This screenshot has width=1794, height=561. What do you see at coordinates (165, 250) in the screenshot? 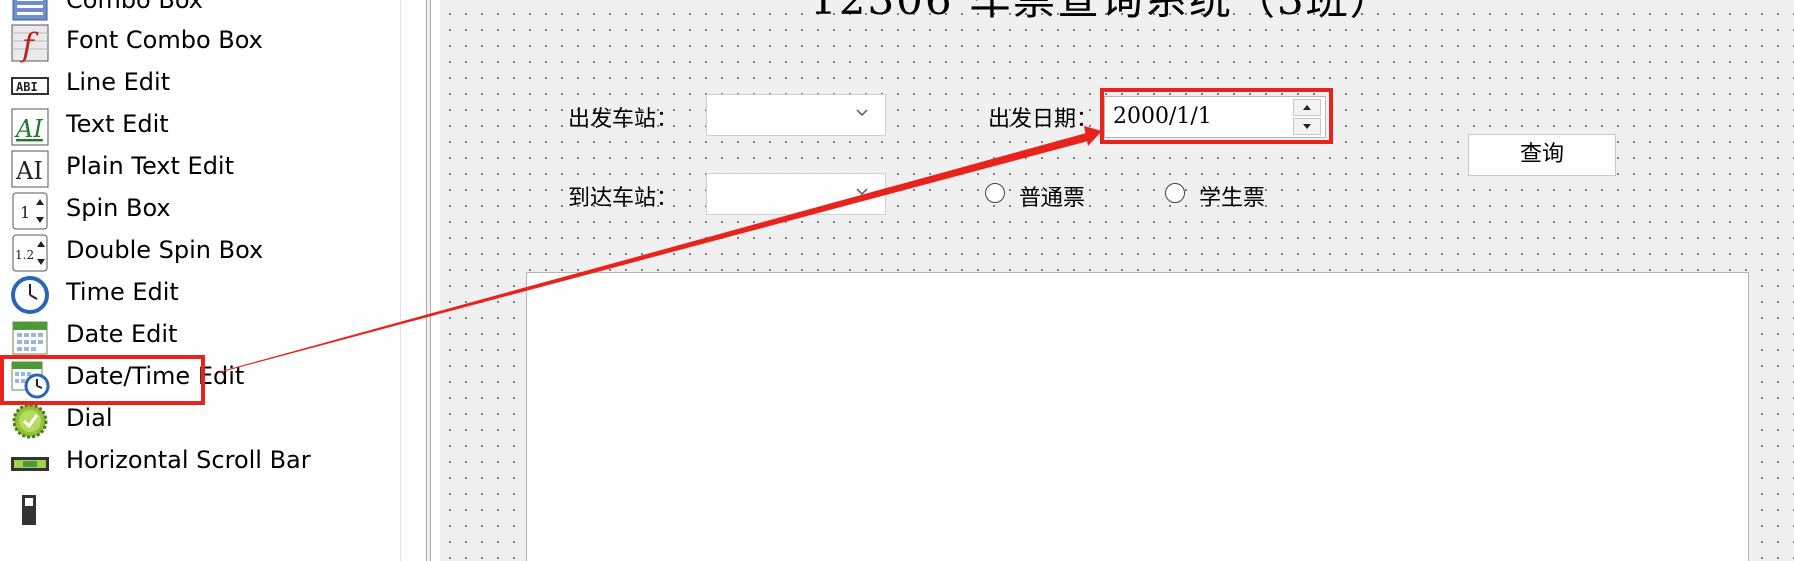
I see `widget-item-label: Double Spin Box` at bounding box center [165, 250].